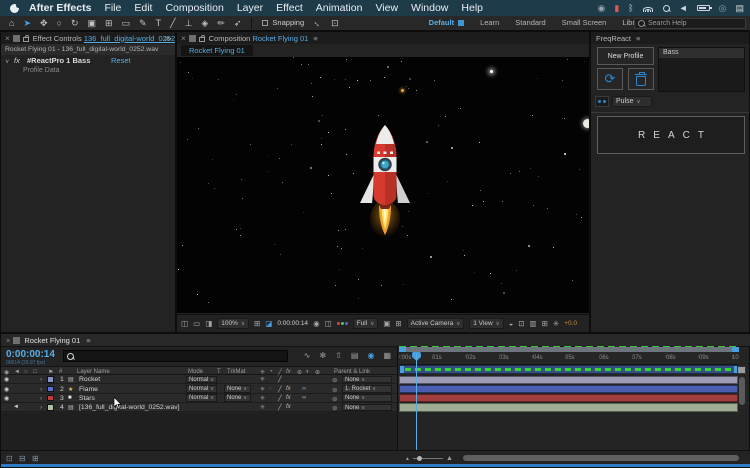 This screenshot has height=468, width=750. Describe the element at coordinates (530, 23) in the screenshot. I see `workspace-standard: Standard` at that location.